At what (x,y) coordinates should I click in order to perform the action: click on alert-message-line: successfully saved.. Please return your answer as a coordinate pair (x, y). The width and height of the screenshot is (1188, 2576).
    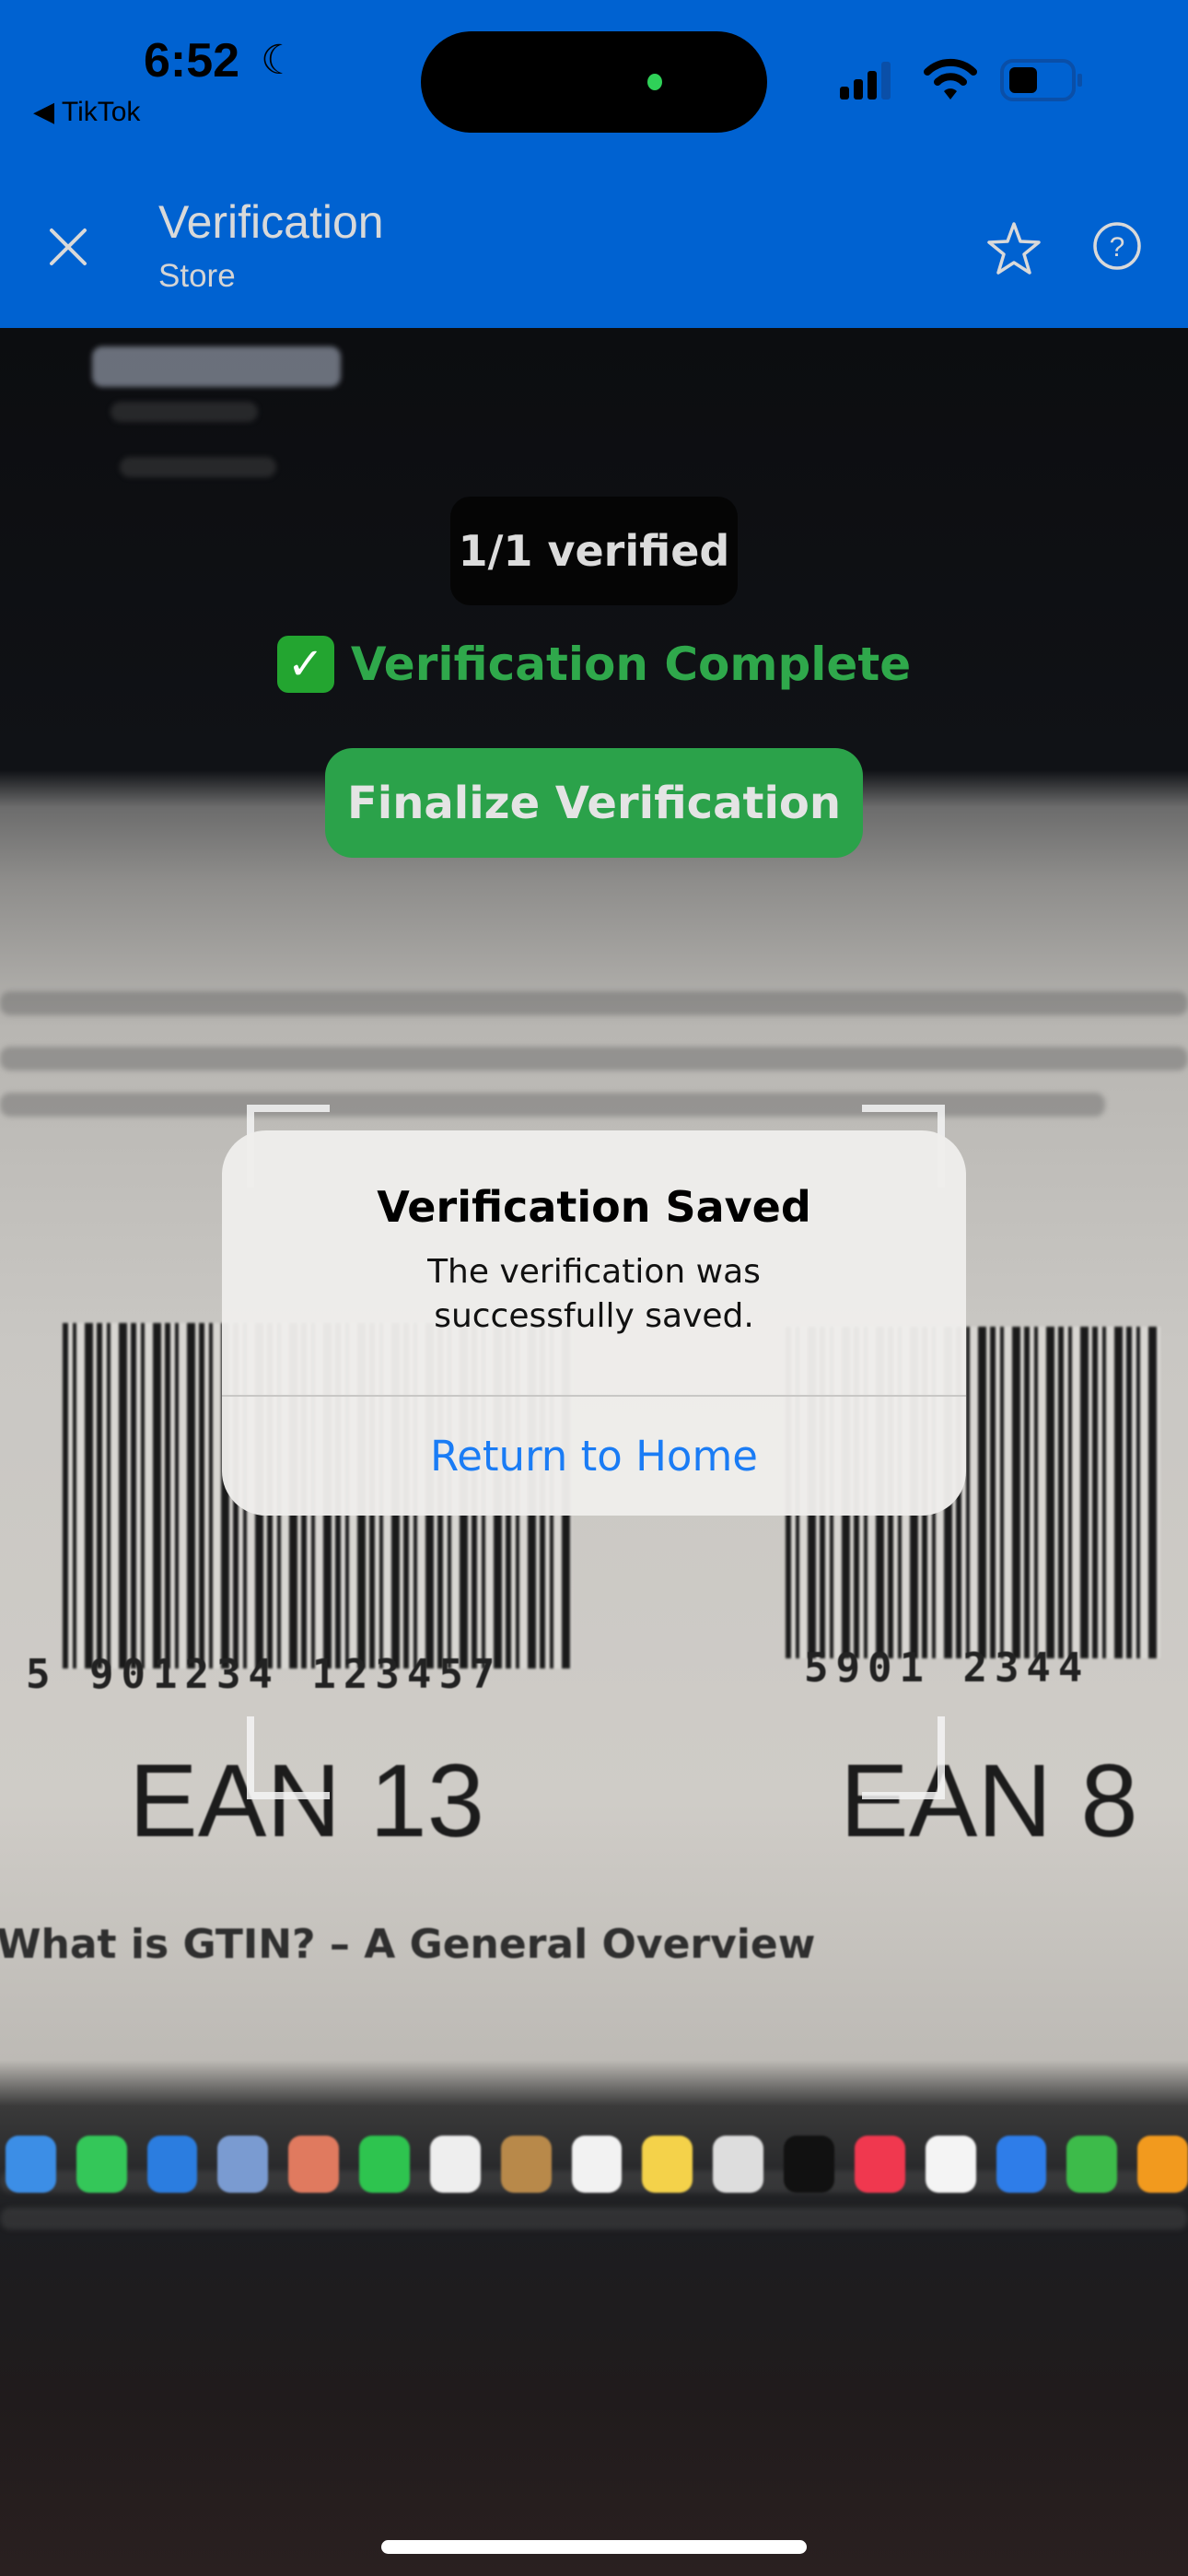
    Looking at the image, I should click on (594, 1316).